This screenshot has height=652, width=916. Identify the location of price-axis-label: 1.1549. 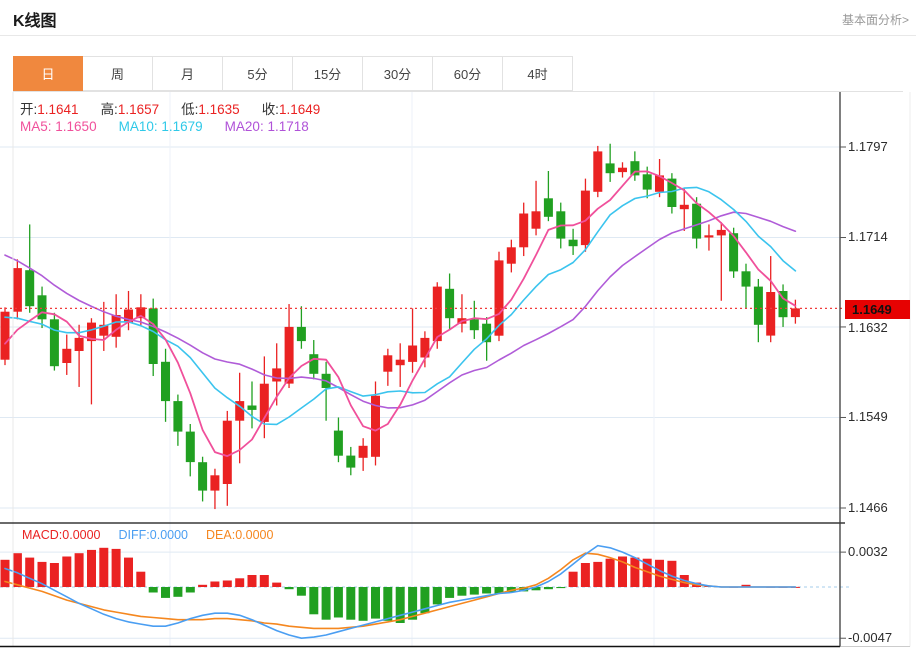
(868, 416).